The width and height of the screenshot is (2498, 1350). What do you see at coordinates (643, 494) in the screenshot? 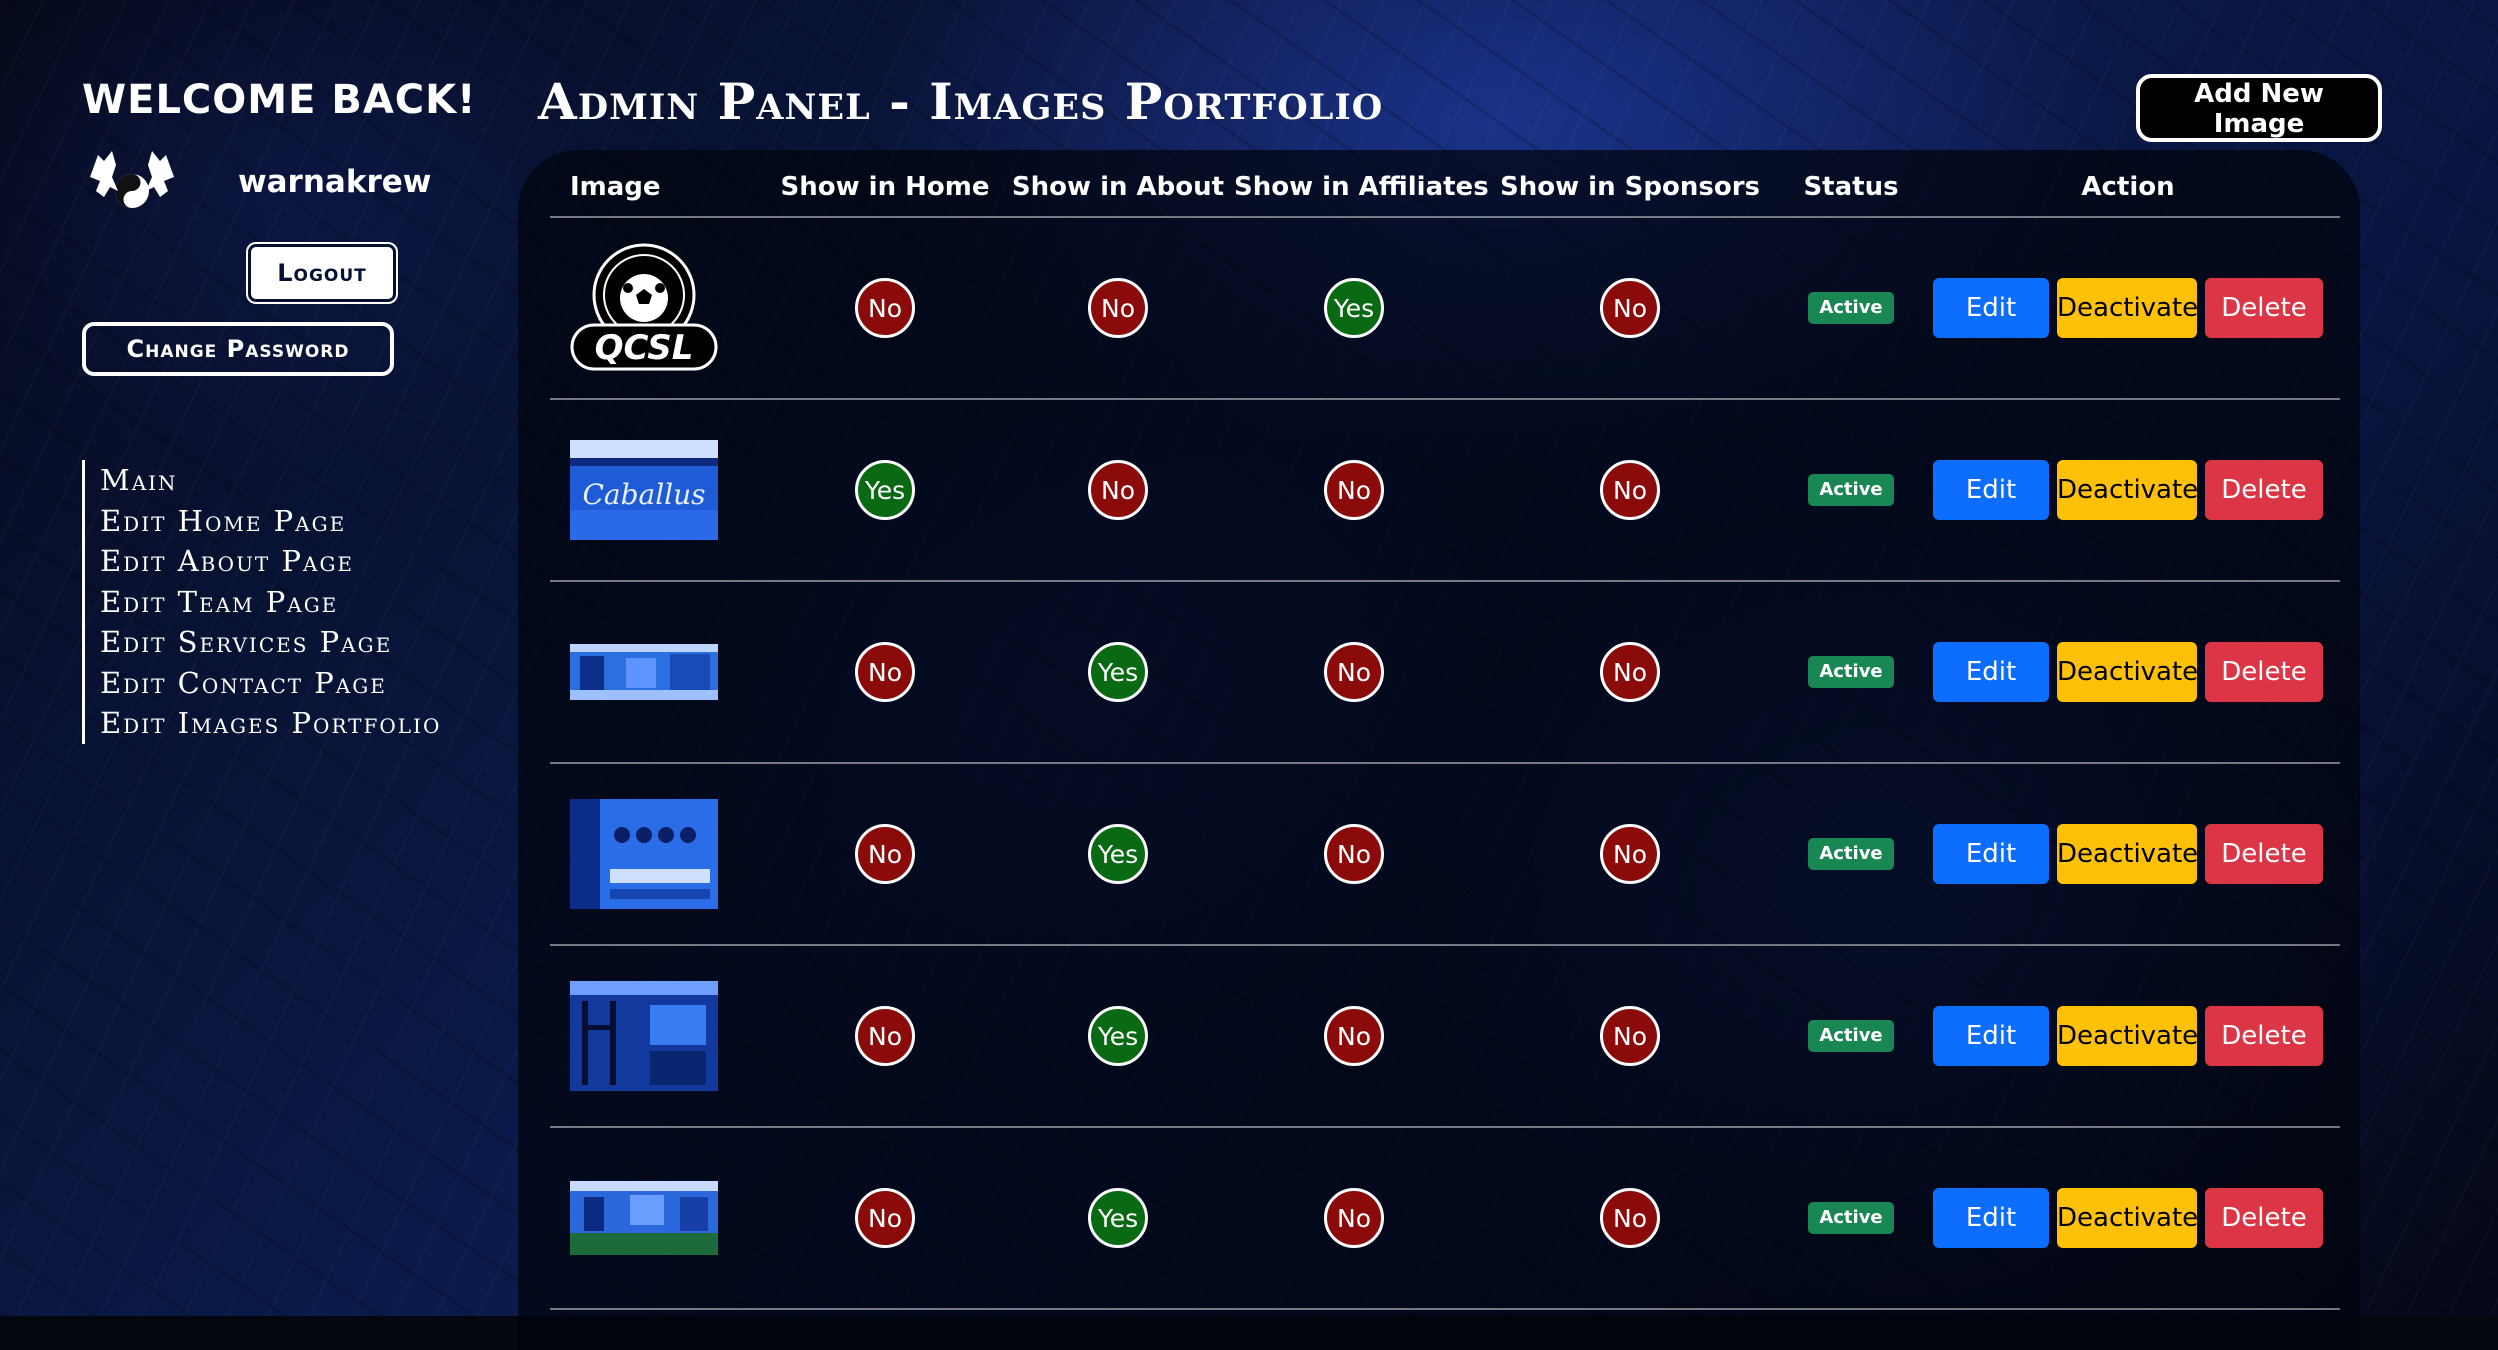
I see `svg-text: Caballus` at bounding box center [643, 494].